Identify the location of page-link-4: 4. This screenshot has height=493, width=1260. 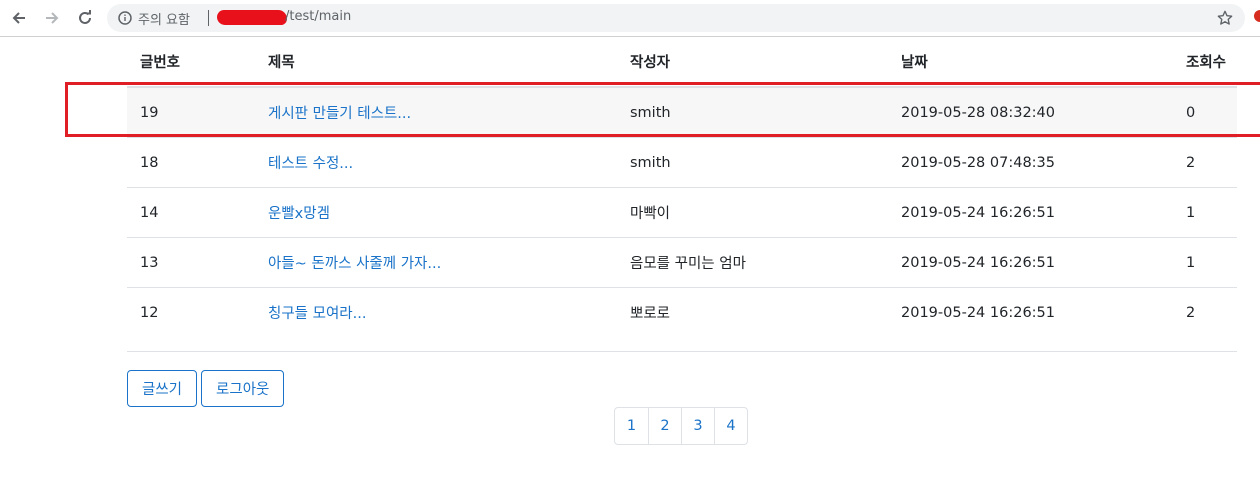
(730, 426).